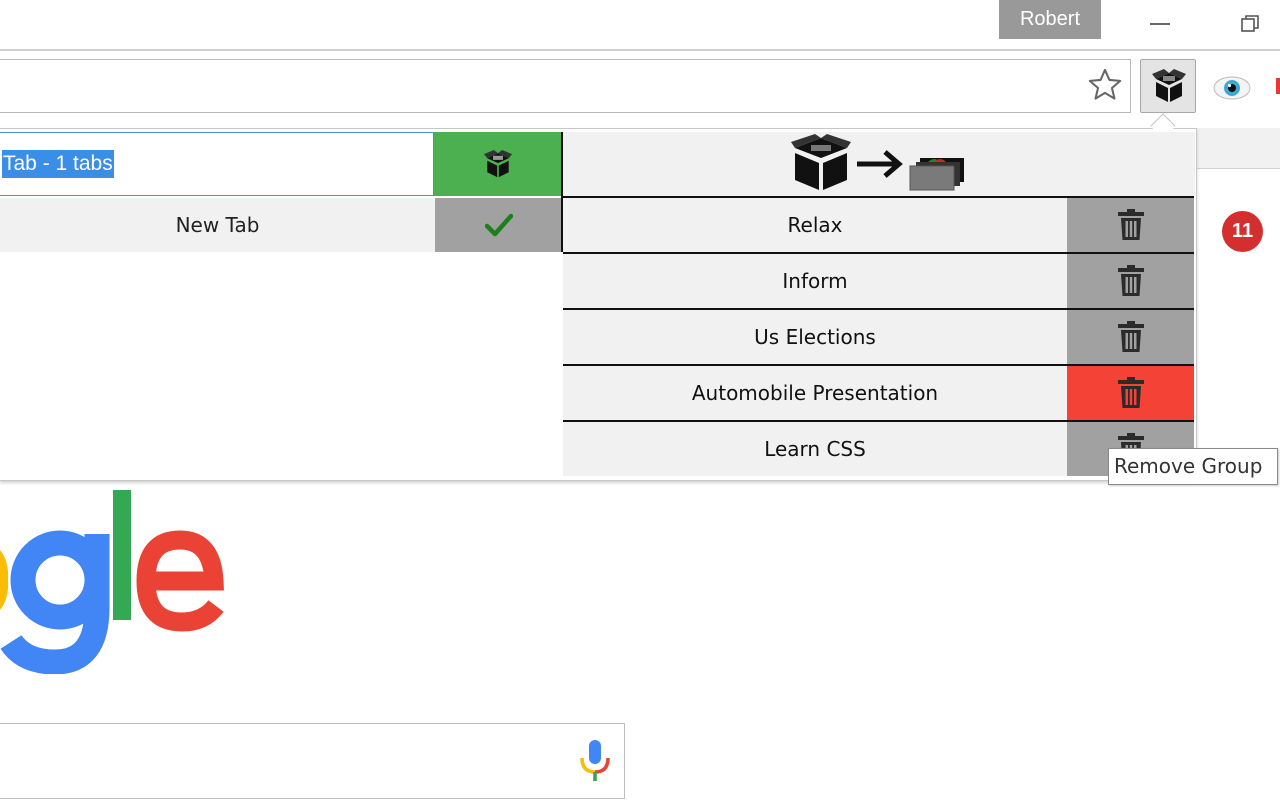 The width and height of the screenshot is (1280, 800). Describe the element at coordinates (112, 582) in the screenshot. I see `google-logo` at that location.